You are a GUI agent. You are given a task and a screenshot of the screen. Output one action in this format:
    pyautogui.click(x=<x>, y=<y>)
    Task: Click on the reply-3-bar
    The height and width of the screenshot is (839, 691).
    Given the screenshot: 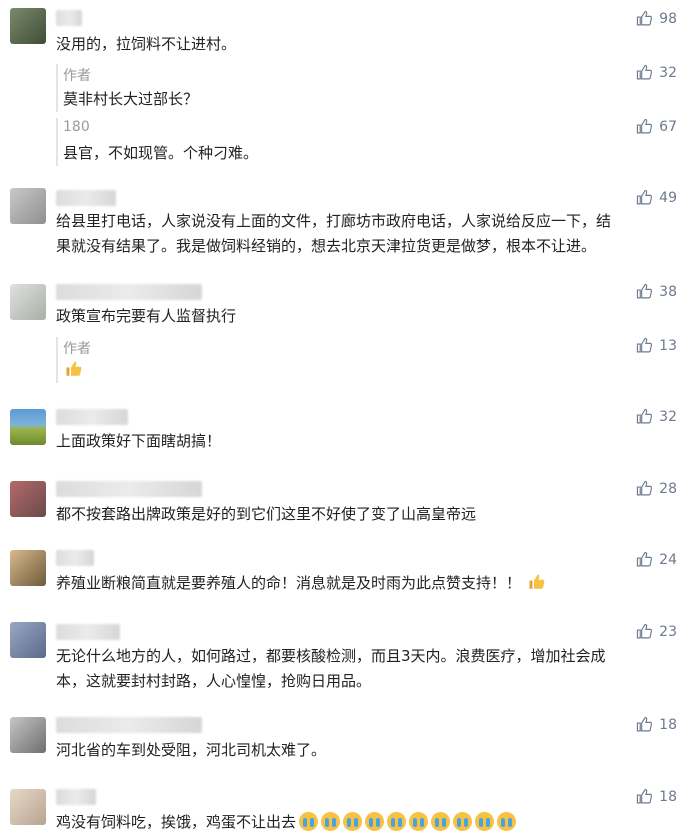 What is the action you would take?
    pyautogui.click(x=57, y=360)
    